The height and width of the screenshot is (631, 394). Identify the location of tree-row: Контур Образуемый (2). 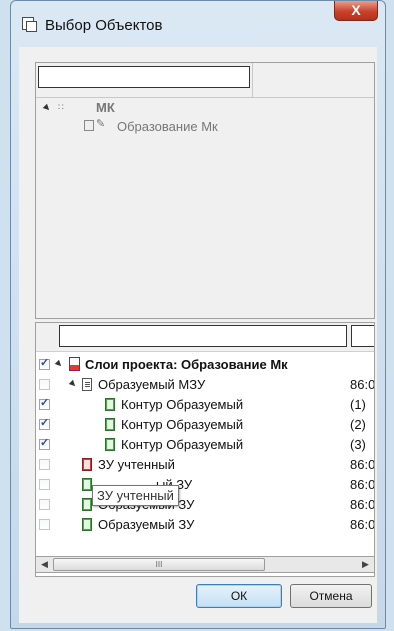
(205, 425).